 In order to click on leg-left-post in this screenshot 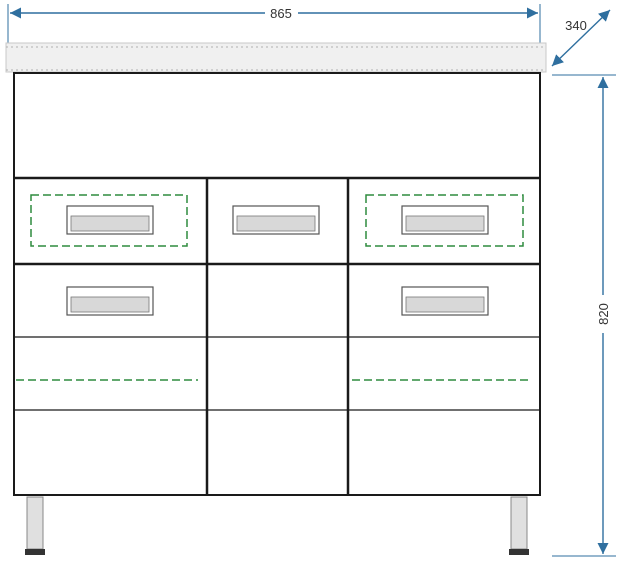, I will do `click(35, 523)`.